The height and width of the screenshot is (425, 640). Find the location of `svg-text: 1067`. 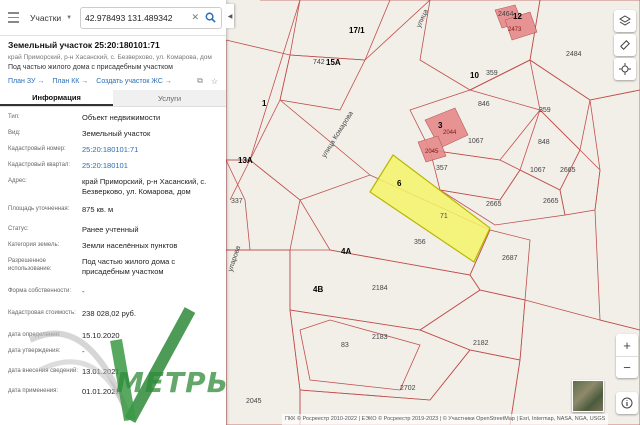

svg-text: 1067 is located at coordinates (538, 170).